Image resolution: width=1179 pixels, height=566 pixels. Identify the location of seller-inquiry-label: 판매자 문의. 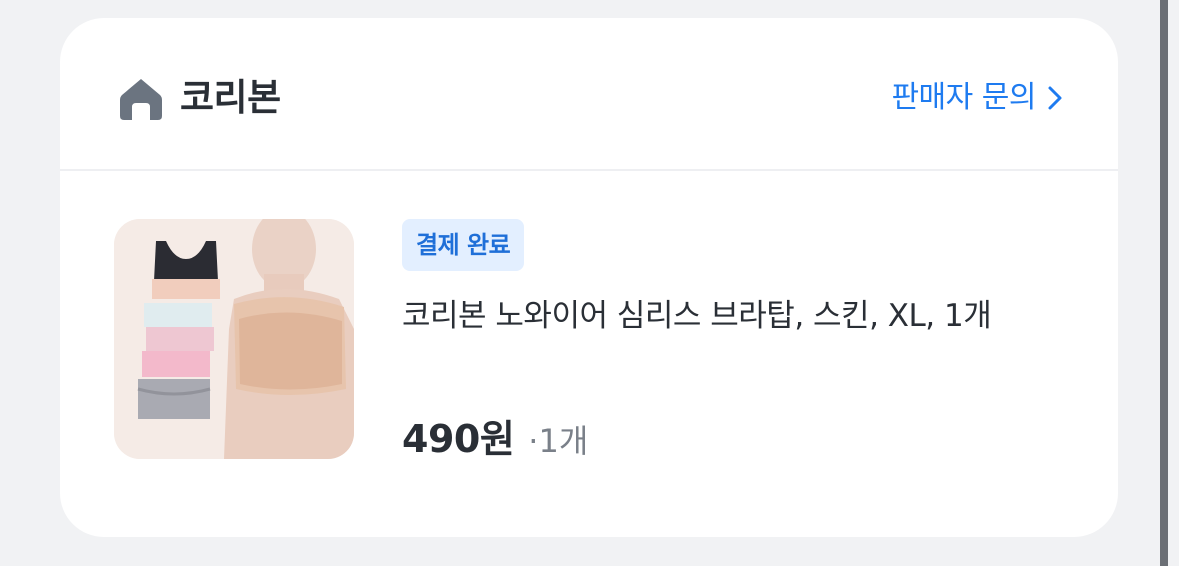
(963, 98).